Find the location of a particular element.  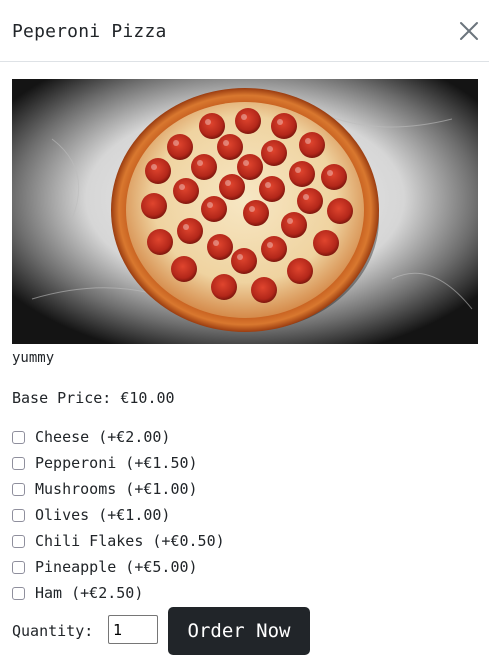

option-olives: Olives (+€1.00) is located at coordinates (91, 515).